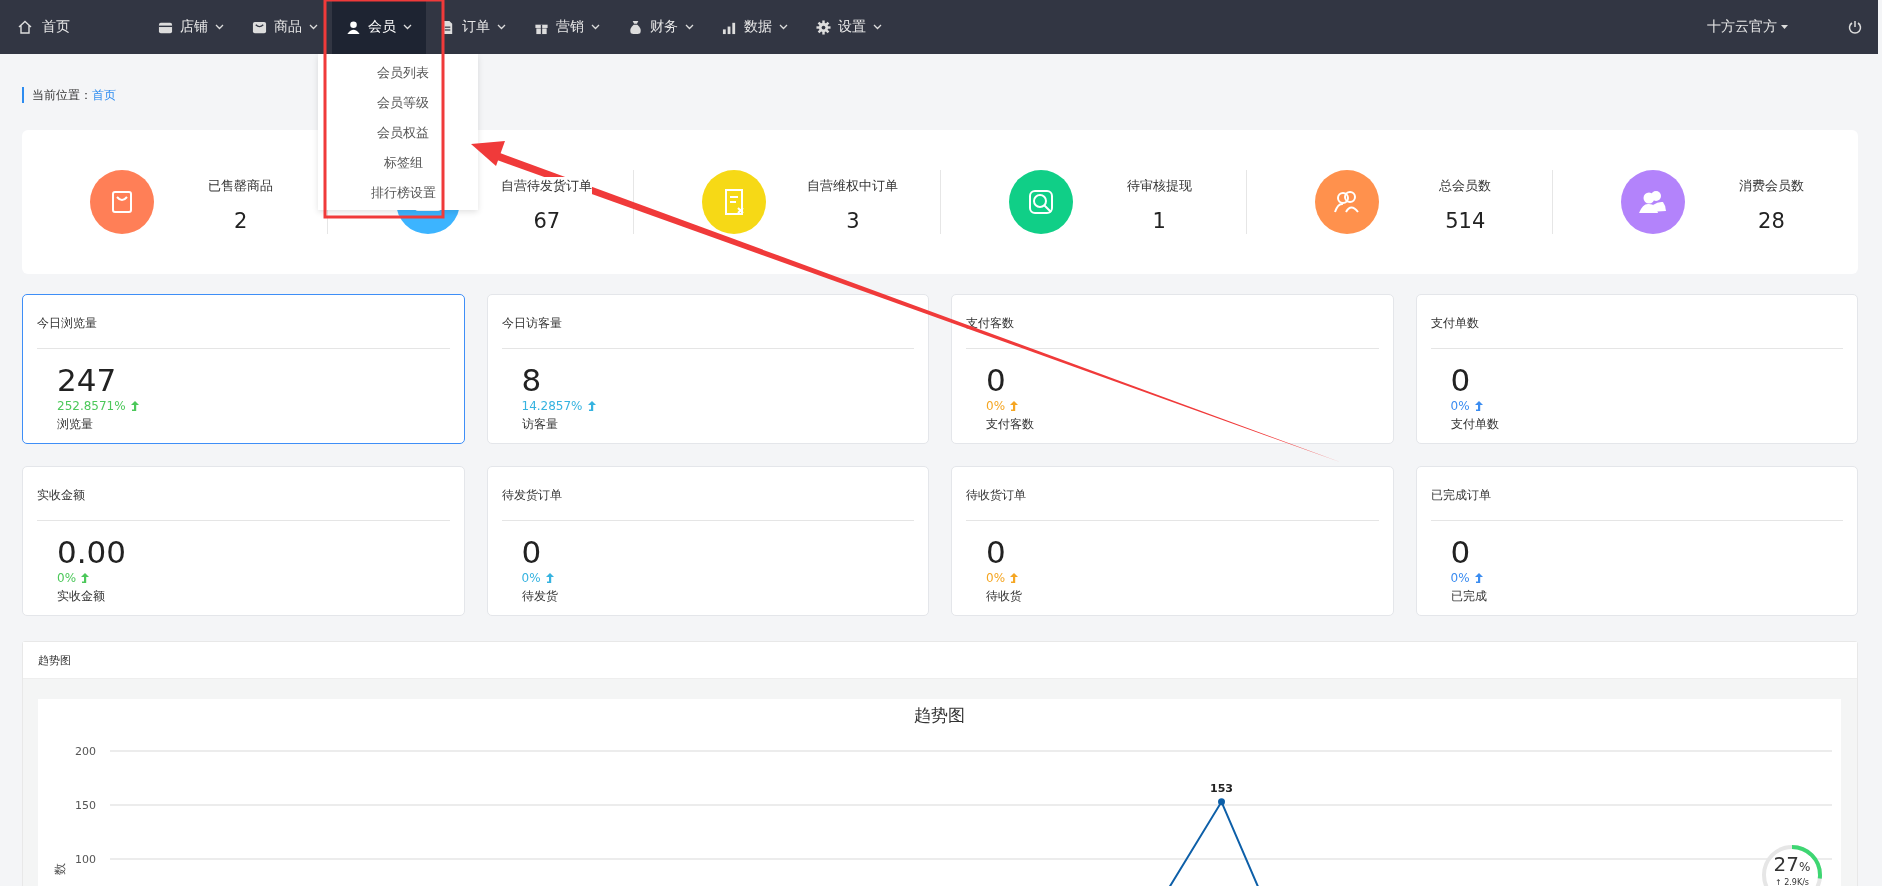  What do you see at coordinates (1221, 788) in the screenshot?
I see `data-label: 153` at bounding box center [1221, 788].